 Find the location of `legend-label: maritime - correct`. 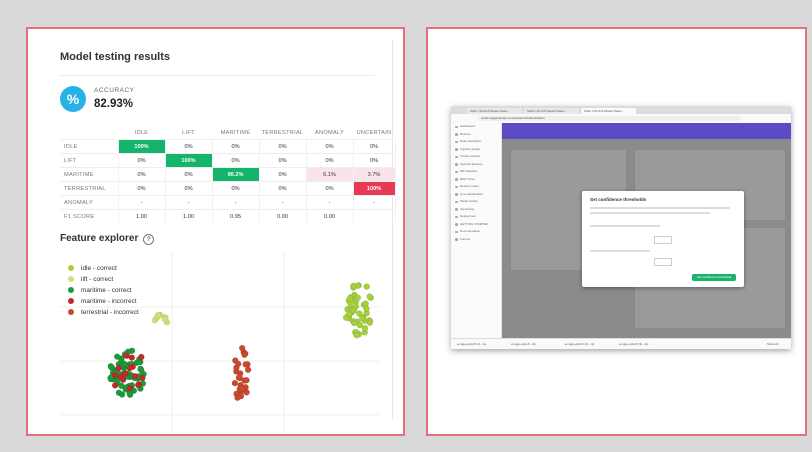

legend-label: maritime - correct is located at coordinates (106, 290).